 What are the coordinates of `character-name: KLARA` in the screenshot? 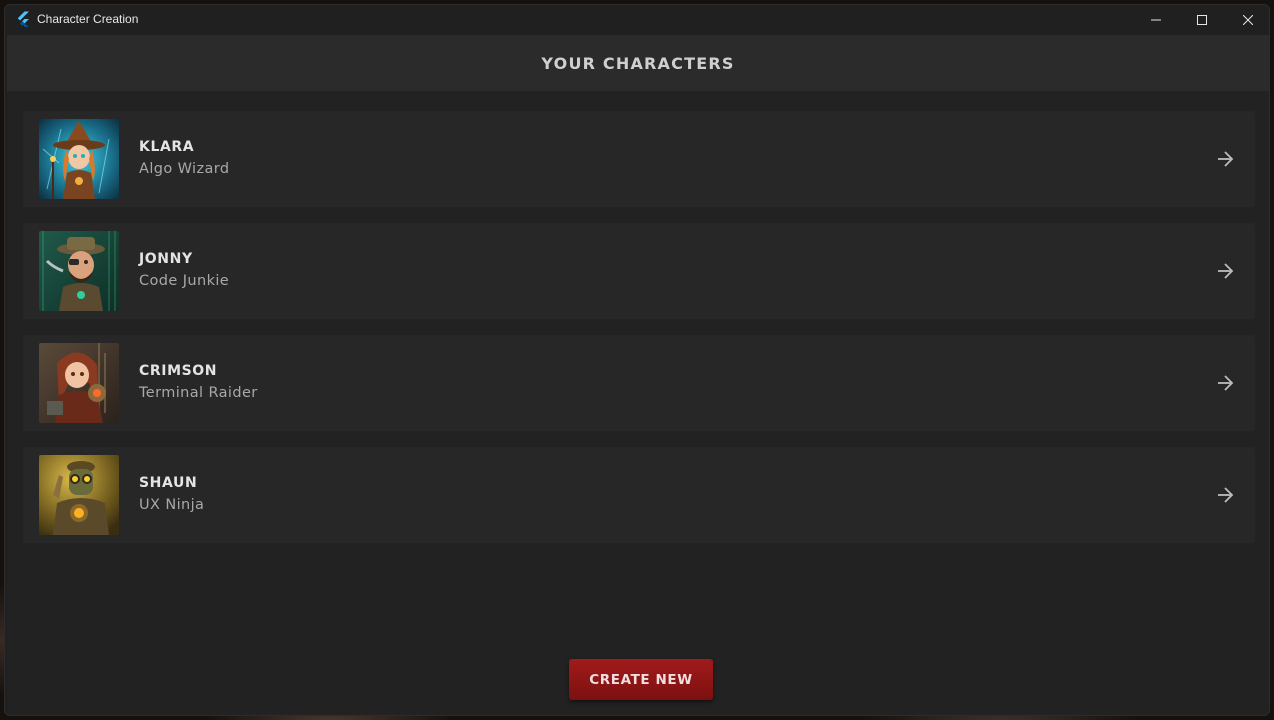 It's located at (167, 147).